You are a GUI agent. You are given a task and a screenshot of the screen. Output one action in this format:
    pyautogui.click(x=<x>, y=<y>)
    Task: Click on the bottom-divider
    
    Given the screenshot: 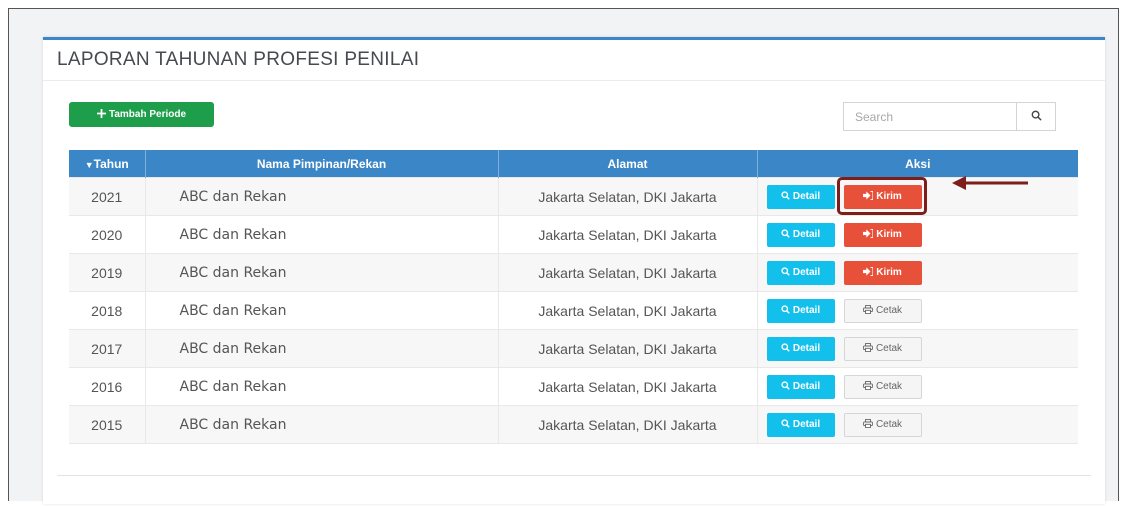 What is the action you would take?
    pyautogui.click(x=574, y=475)
    